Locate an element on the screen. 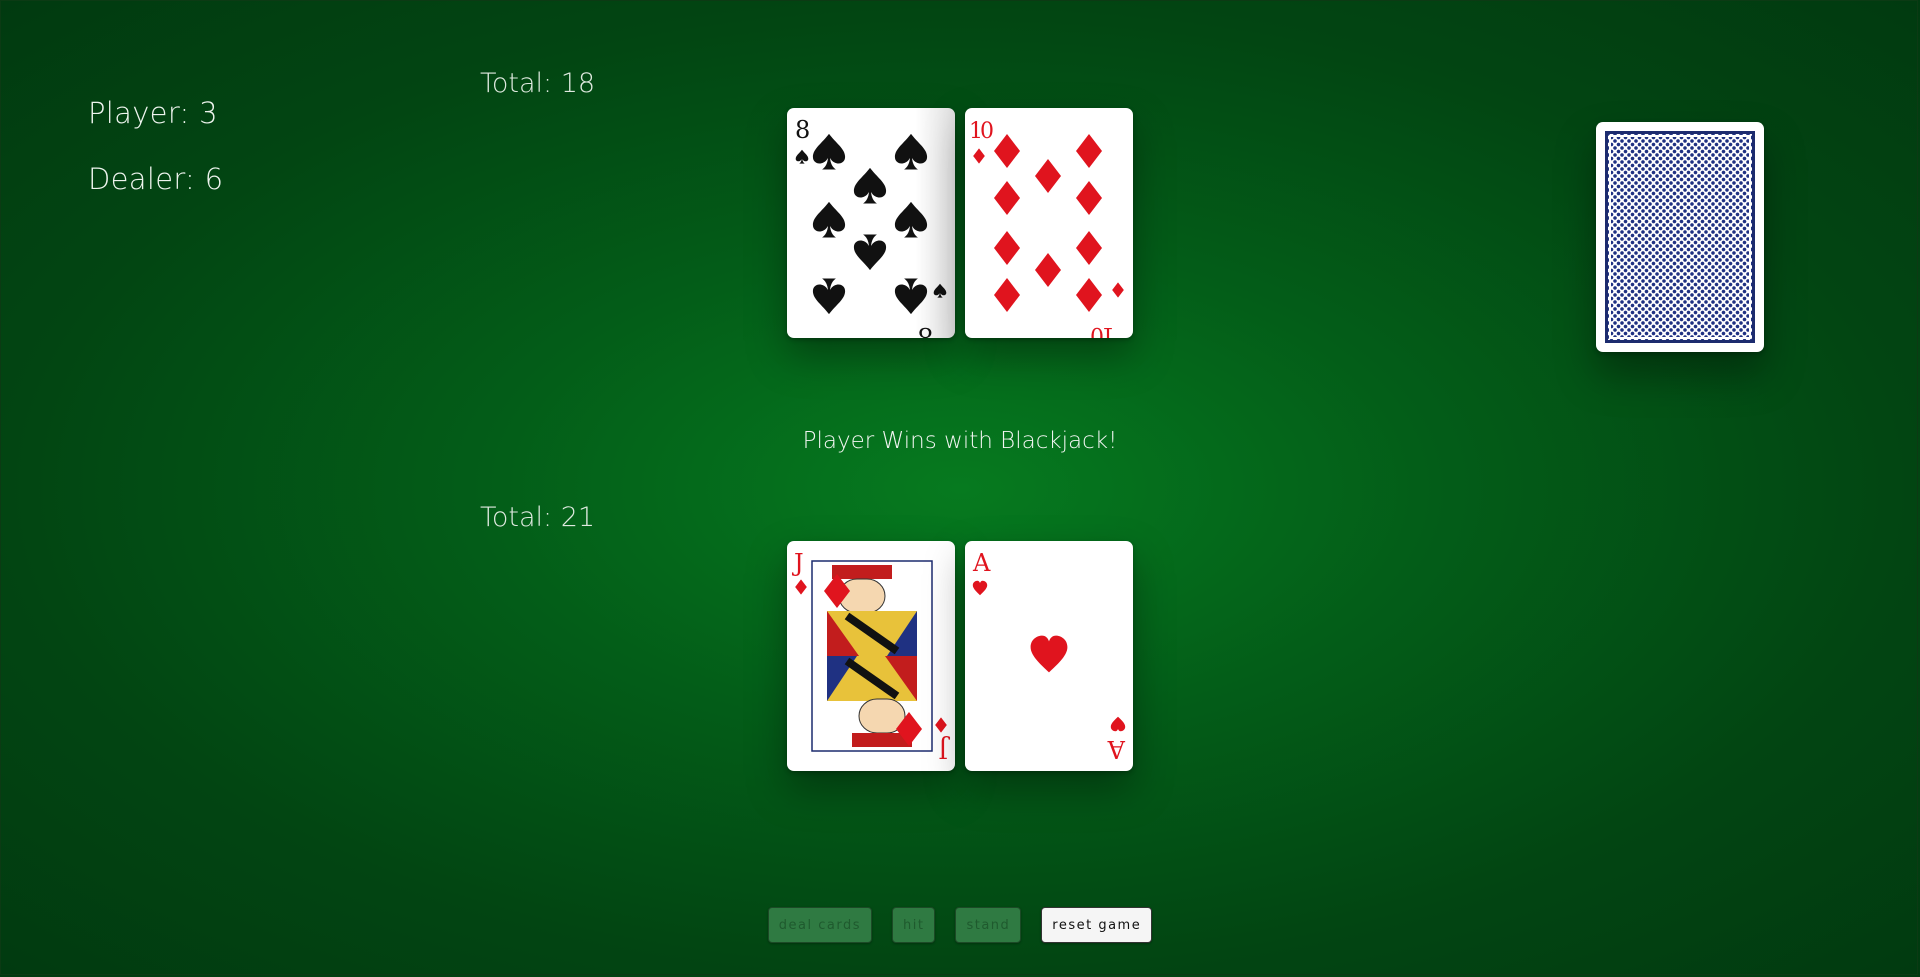 The width and height of the screenshot is (1920, 977). stand-button: stand is located at coordinates (988, 925).